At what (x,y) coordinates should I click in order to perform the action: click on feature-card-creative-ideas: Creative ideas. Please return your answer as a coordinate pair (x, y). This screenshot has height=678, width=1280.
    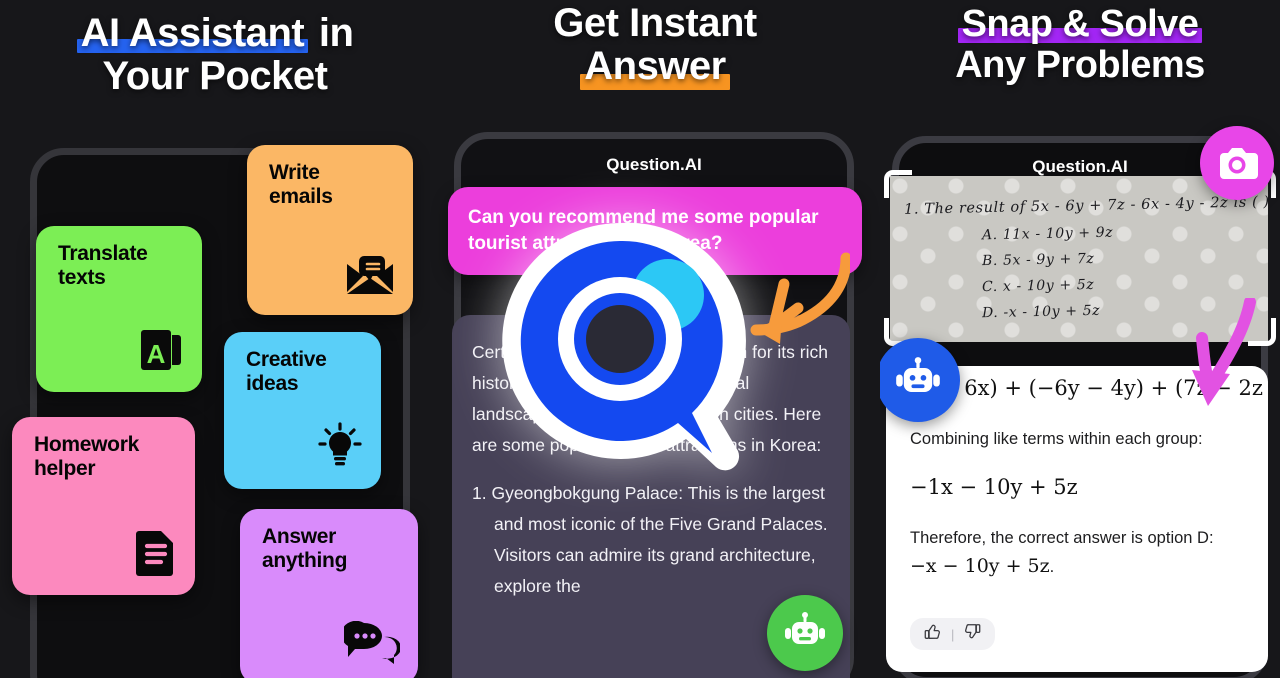
    Looking at the image, I should click on (302, 410).